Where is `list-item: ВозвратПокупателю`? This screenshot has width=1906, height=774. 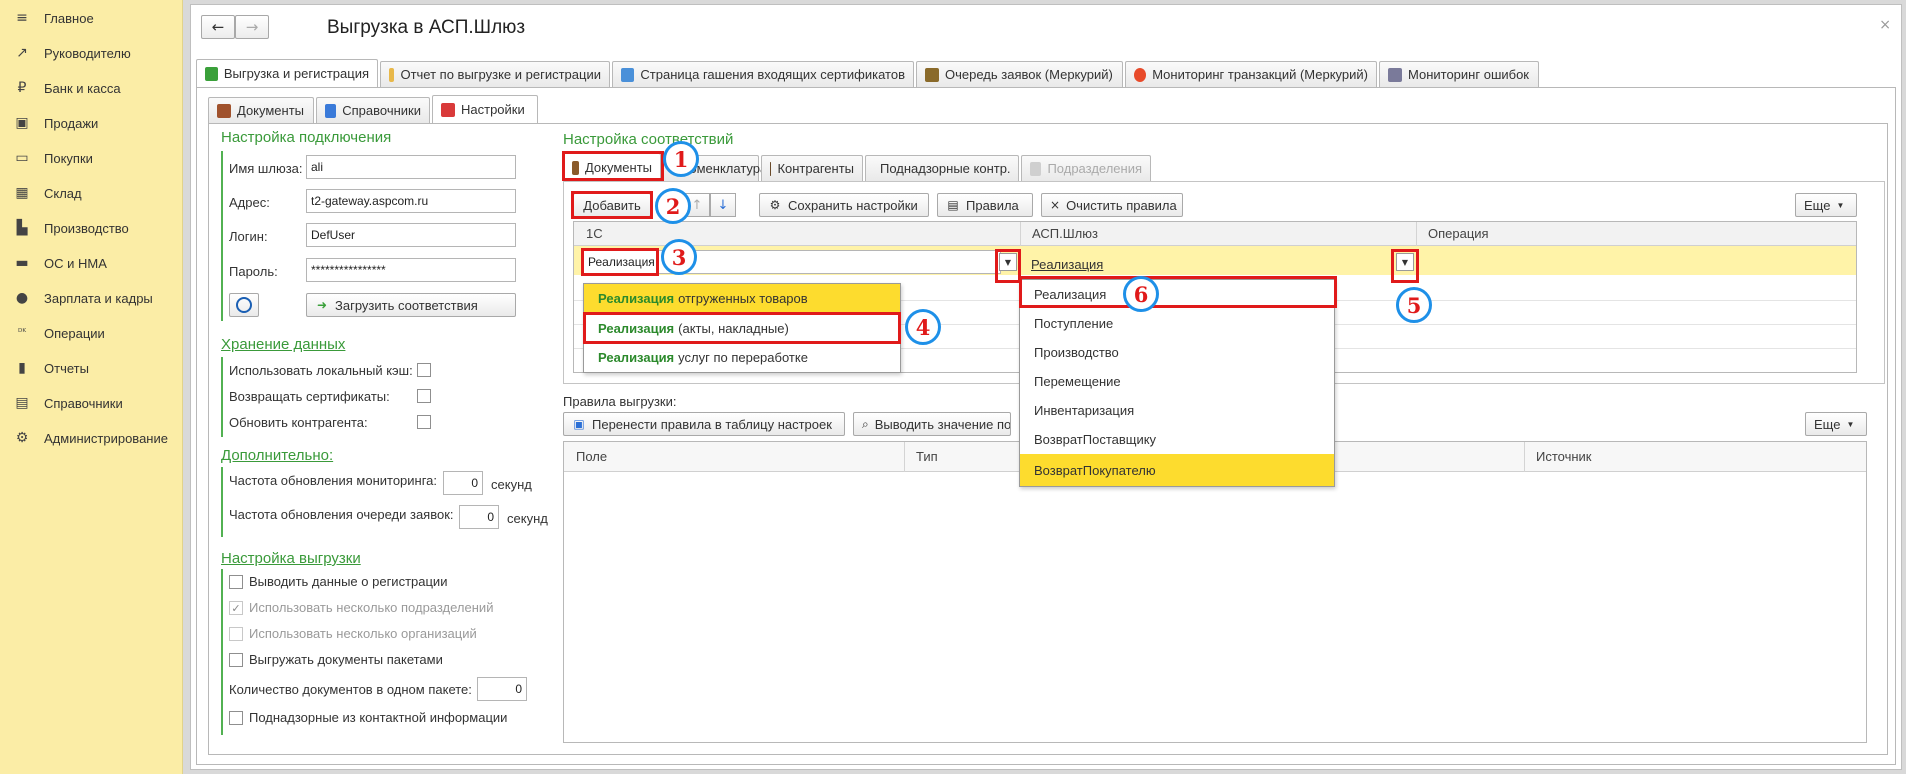 list-item: ВозвратПокупателю is located at coordinates (1177, 470).